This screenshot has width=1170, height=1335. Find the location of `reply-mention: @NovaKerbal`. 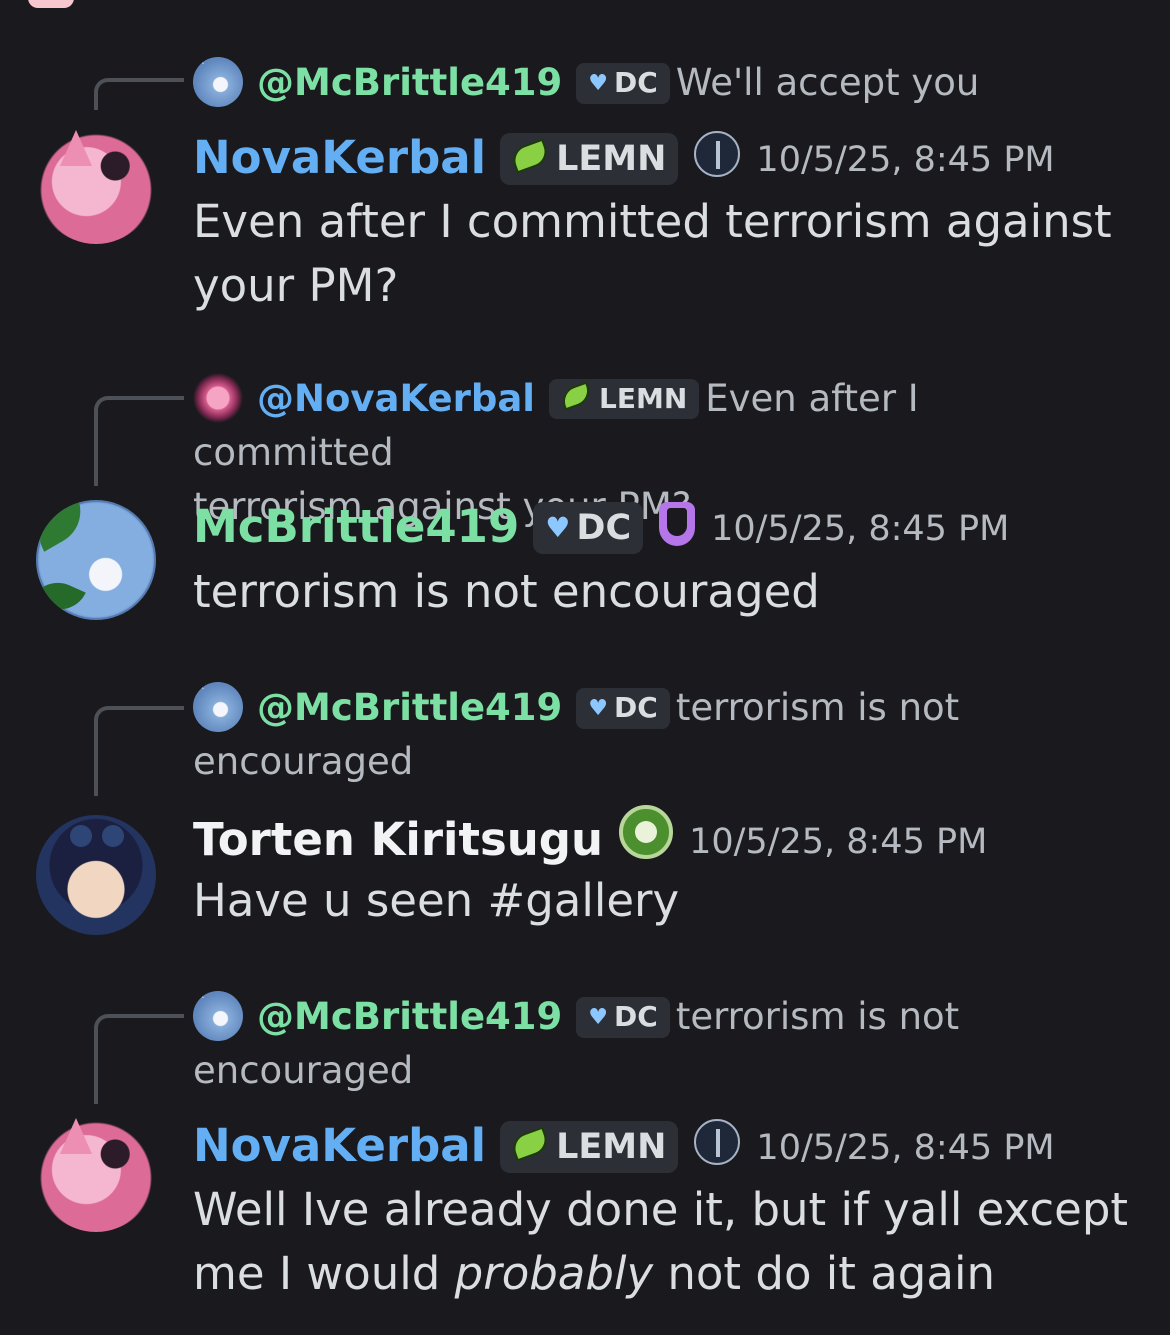

reply-mention: @NovaKerbal is located at coordinates (396, 398).